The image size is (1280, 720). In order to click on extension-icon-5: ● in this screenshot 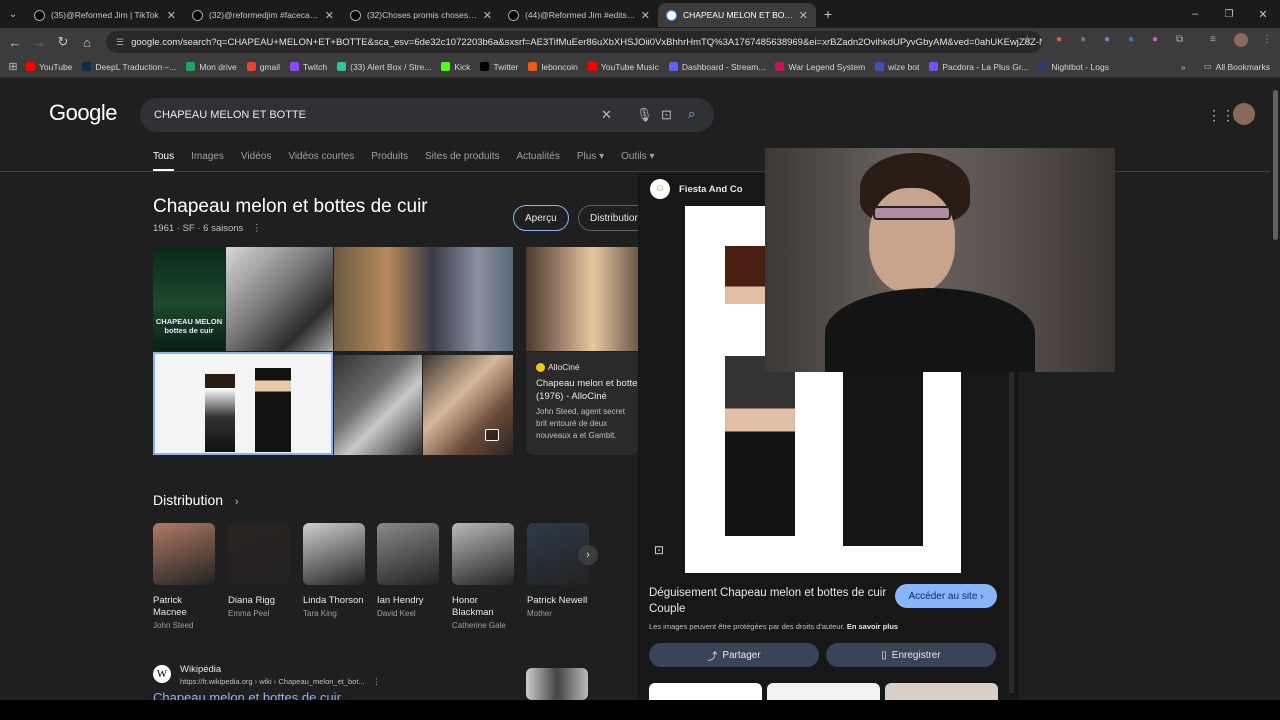, I will do `click(1155, 39)`.